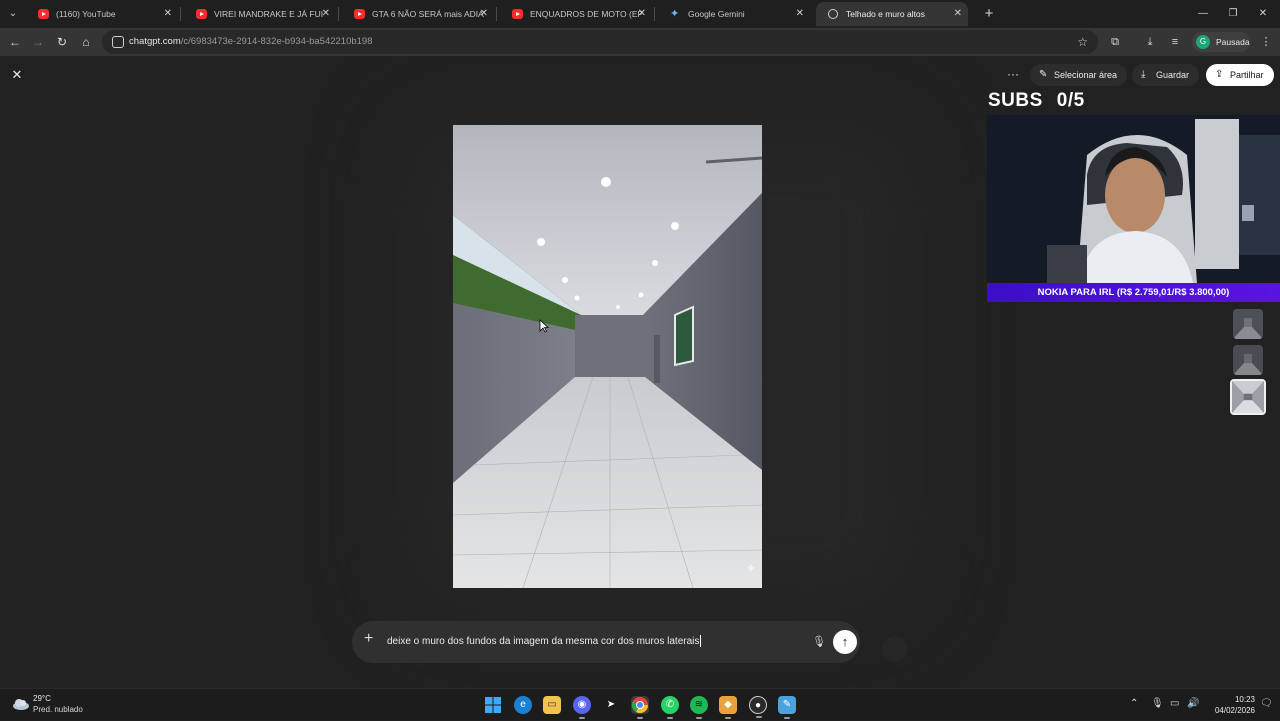 The width and height of the screenshot is (1280, 721). I want to click on text-caret, so click(701, 641).